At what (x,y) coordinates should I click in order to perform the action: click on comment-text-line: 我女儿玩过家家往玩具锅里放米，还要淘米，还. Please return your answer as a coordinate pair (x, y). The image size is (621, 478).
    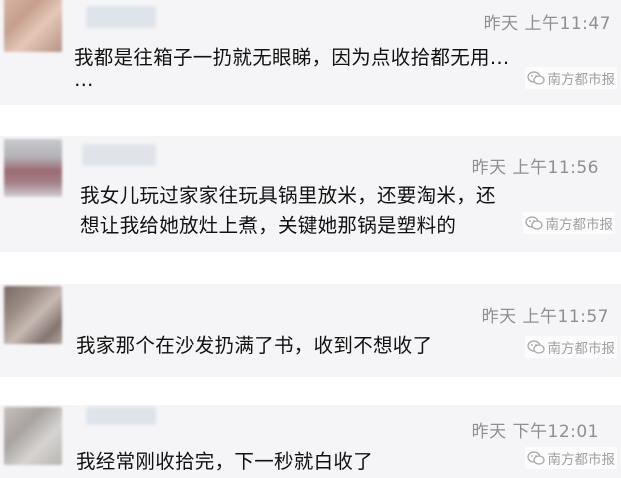
    Looking at the image, I should click on (288, 195).